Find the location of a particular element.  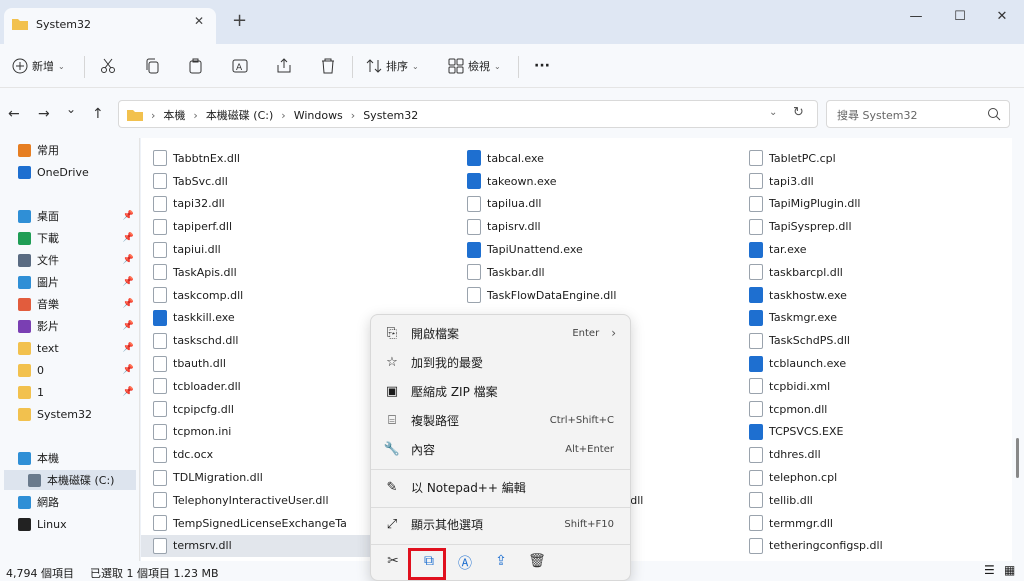

sidebar-item: 音樂 📌 is located at coordinates (79, 304).